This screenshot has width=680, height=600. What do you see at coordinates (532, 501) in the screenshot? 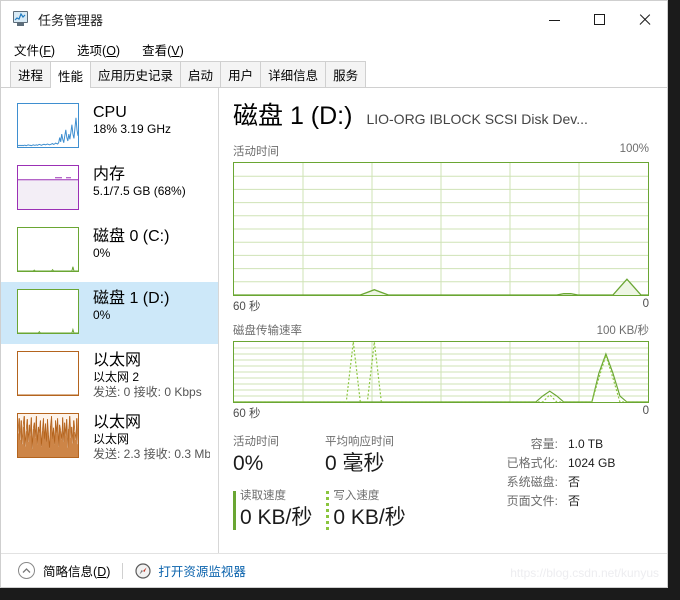
I see `info-key-page-file: 页面文件:` at bounding box center [532, 501].